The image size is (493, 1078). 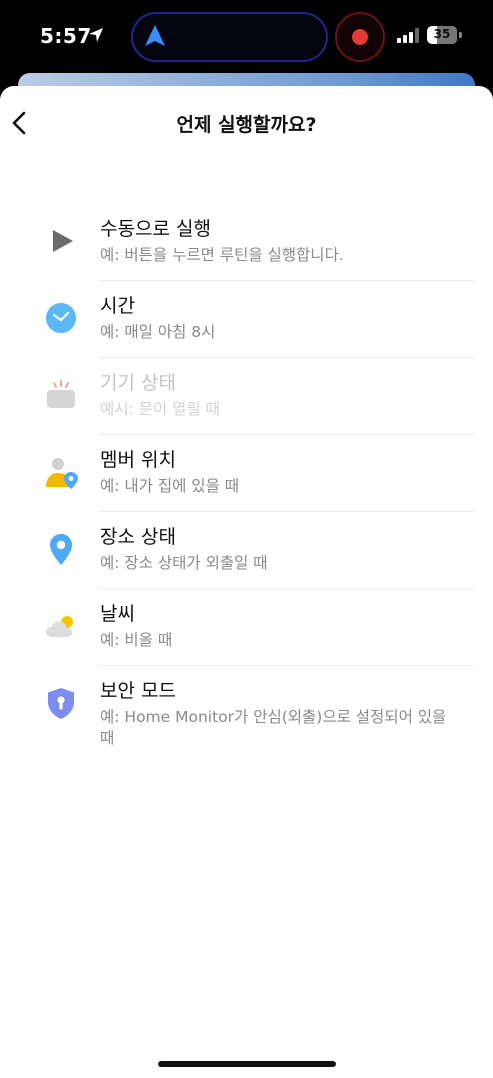 What do you see at coordinates (408, 35) in the screenshot?
I see `cellular-signal-icon` at bounding box center [408, 35].